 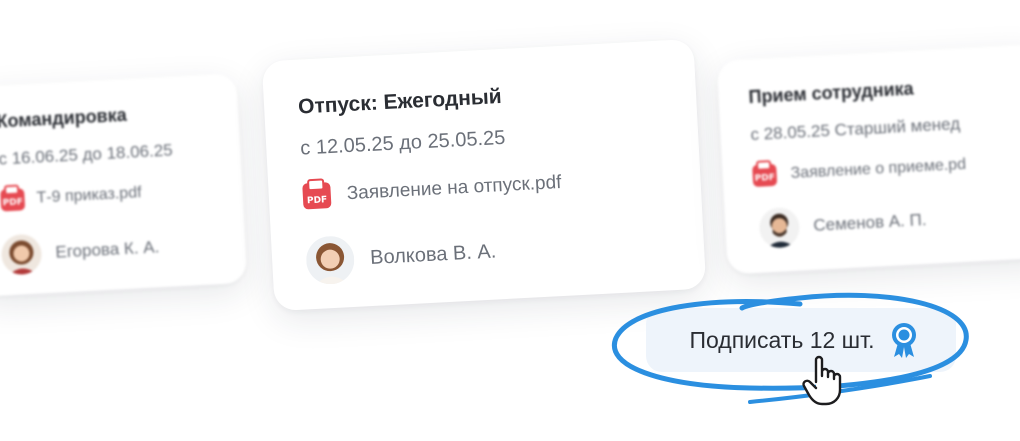 I want to click on assignee: Волкова В. А., so click(x=401, y=256).